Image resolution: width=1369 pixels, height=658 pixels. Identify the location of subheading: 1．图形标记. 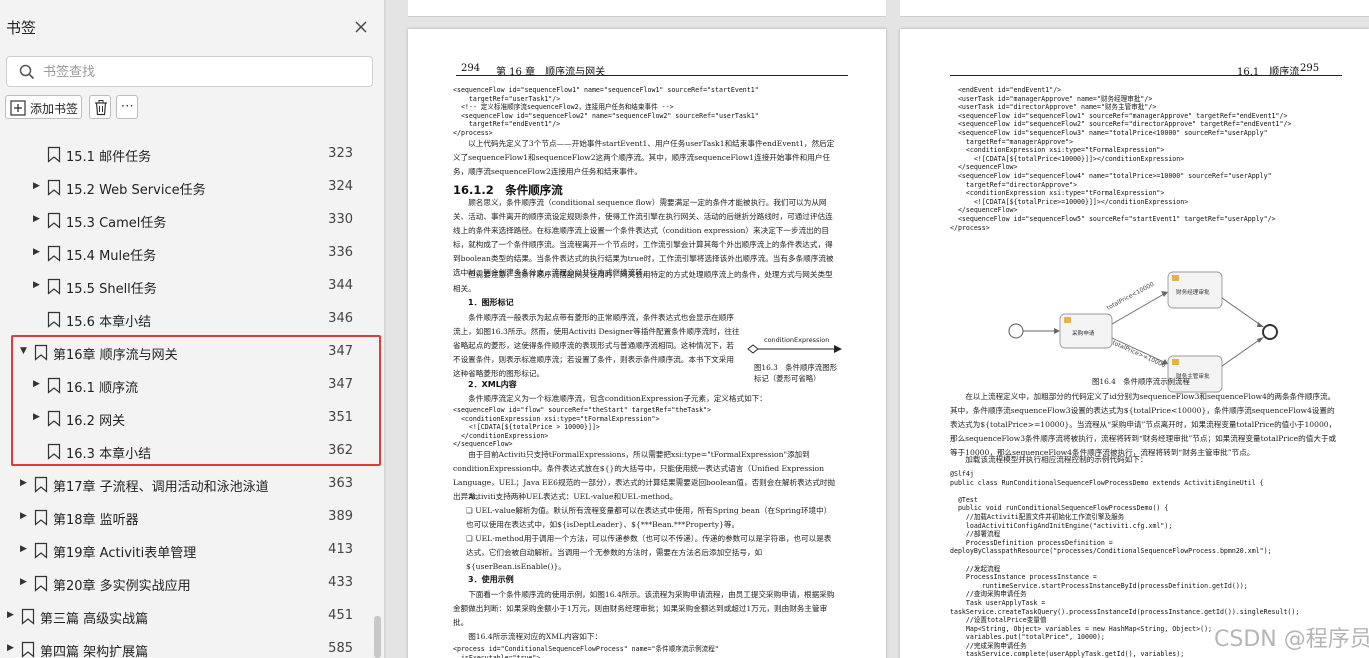
(491, 302).